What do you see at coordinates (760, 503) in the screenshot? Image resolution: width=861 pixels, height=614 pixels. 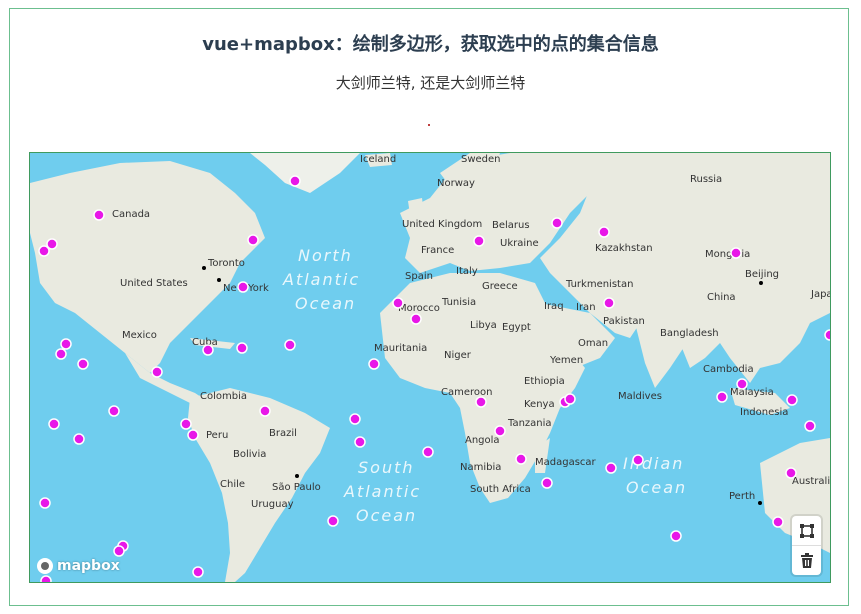 I see `city-dot-perth` at bounding box center [760, 503].